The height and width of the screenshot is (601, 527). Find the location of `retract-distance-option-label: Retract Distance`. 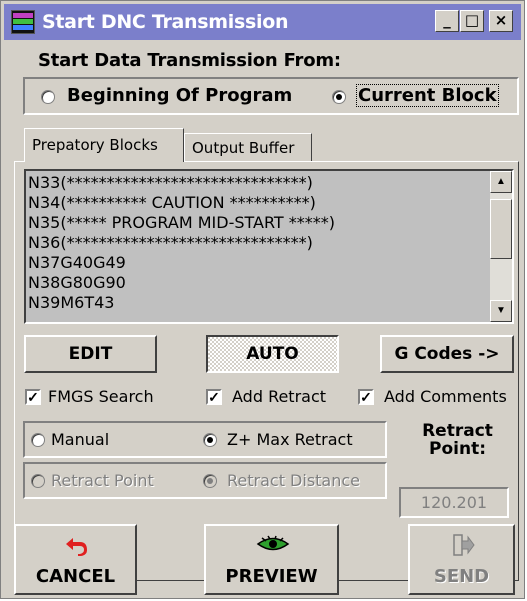

retract-distance-option-label: Retract Distance is located at coordinates (293, 480).